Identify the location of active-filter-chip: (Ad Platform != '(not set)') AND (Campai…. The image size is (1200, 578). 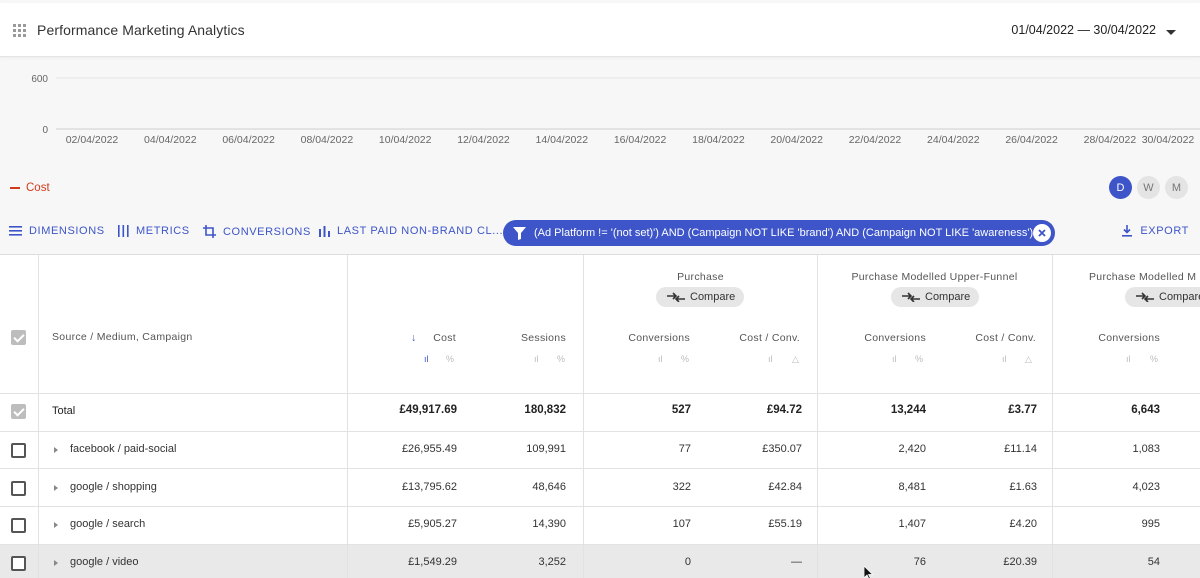
(779, 233).